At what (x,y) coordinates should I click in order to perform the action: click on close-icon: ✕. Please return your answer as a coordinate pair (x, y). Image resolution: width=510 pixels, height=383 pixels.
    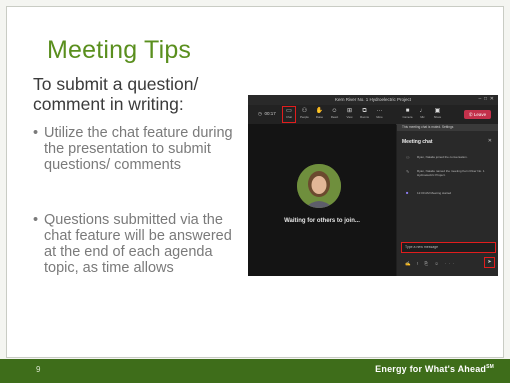
    Looking at the image, I should click on (490, 141).